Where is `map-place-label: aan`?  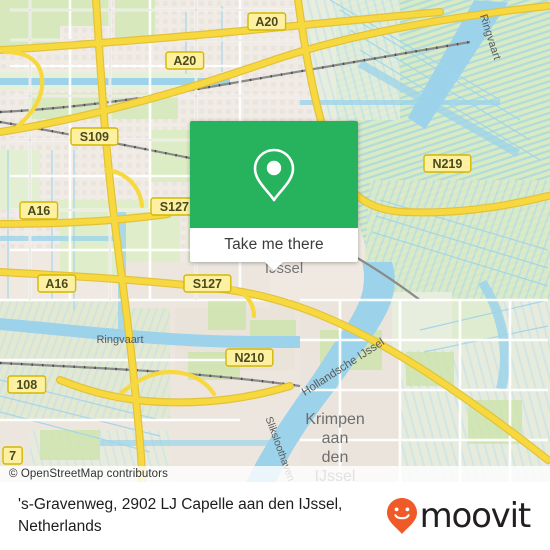
map-place-label: aan is located at coordinates (335, 438).